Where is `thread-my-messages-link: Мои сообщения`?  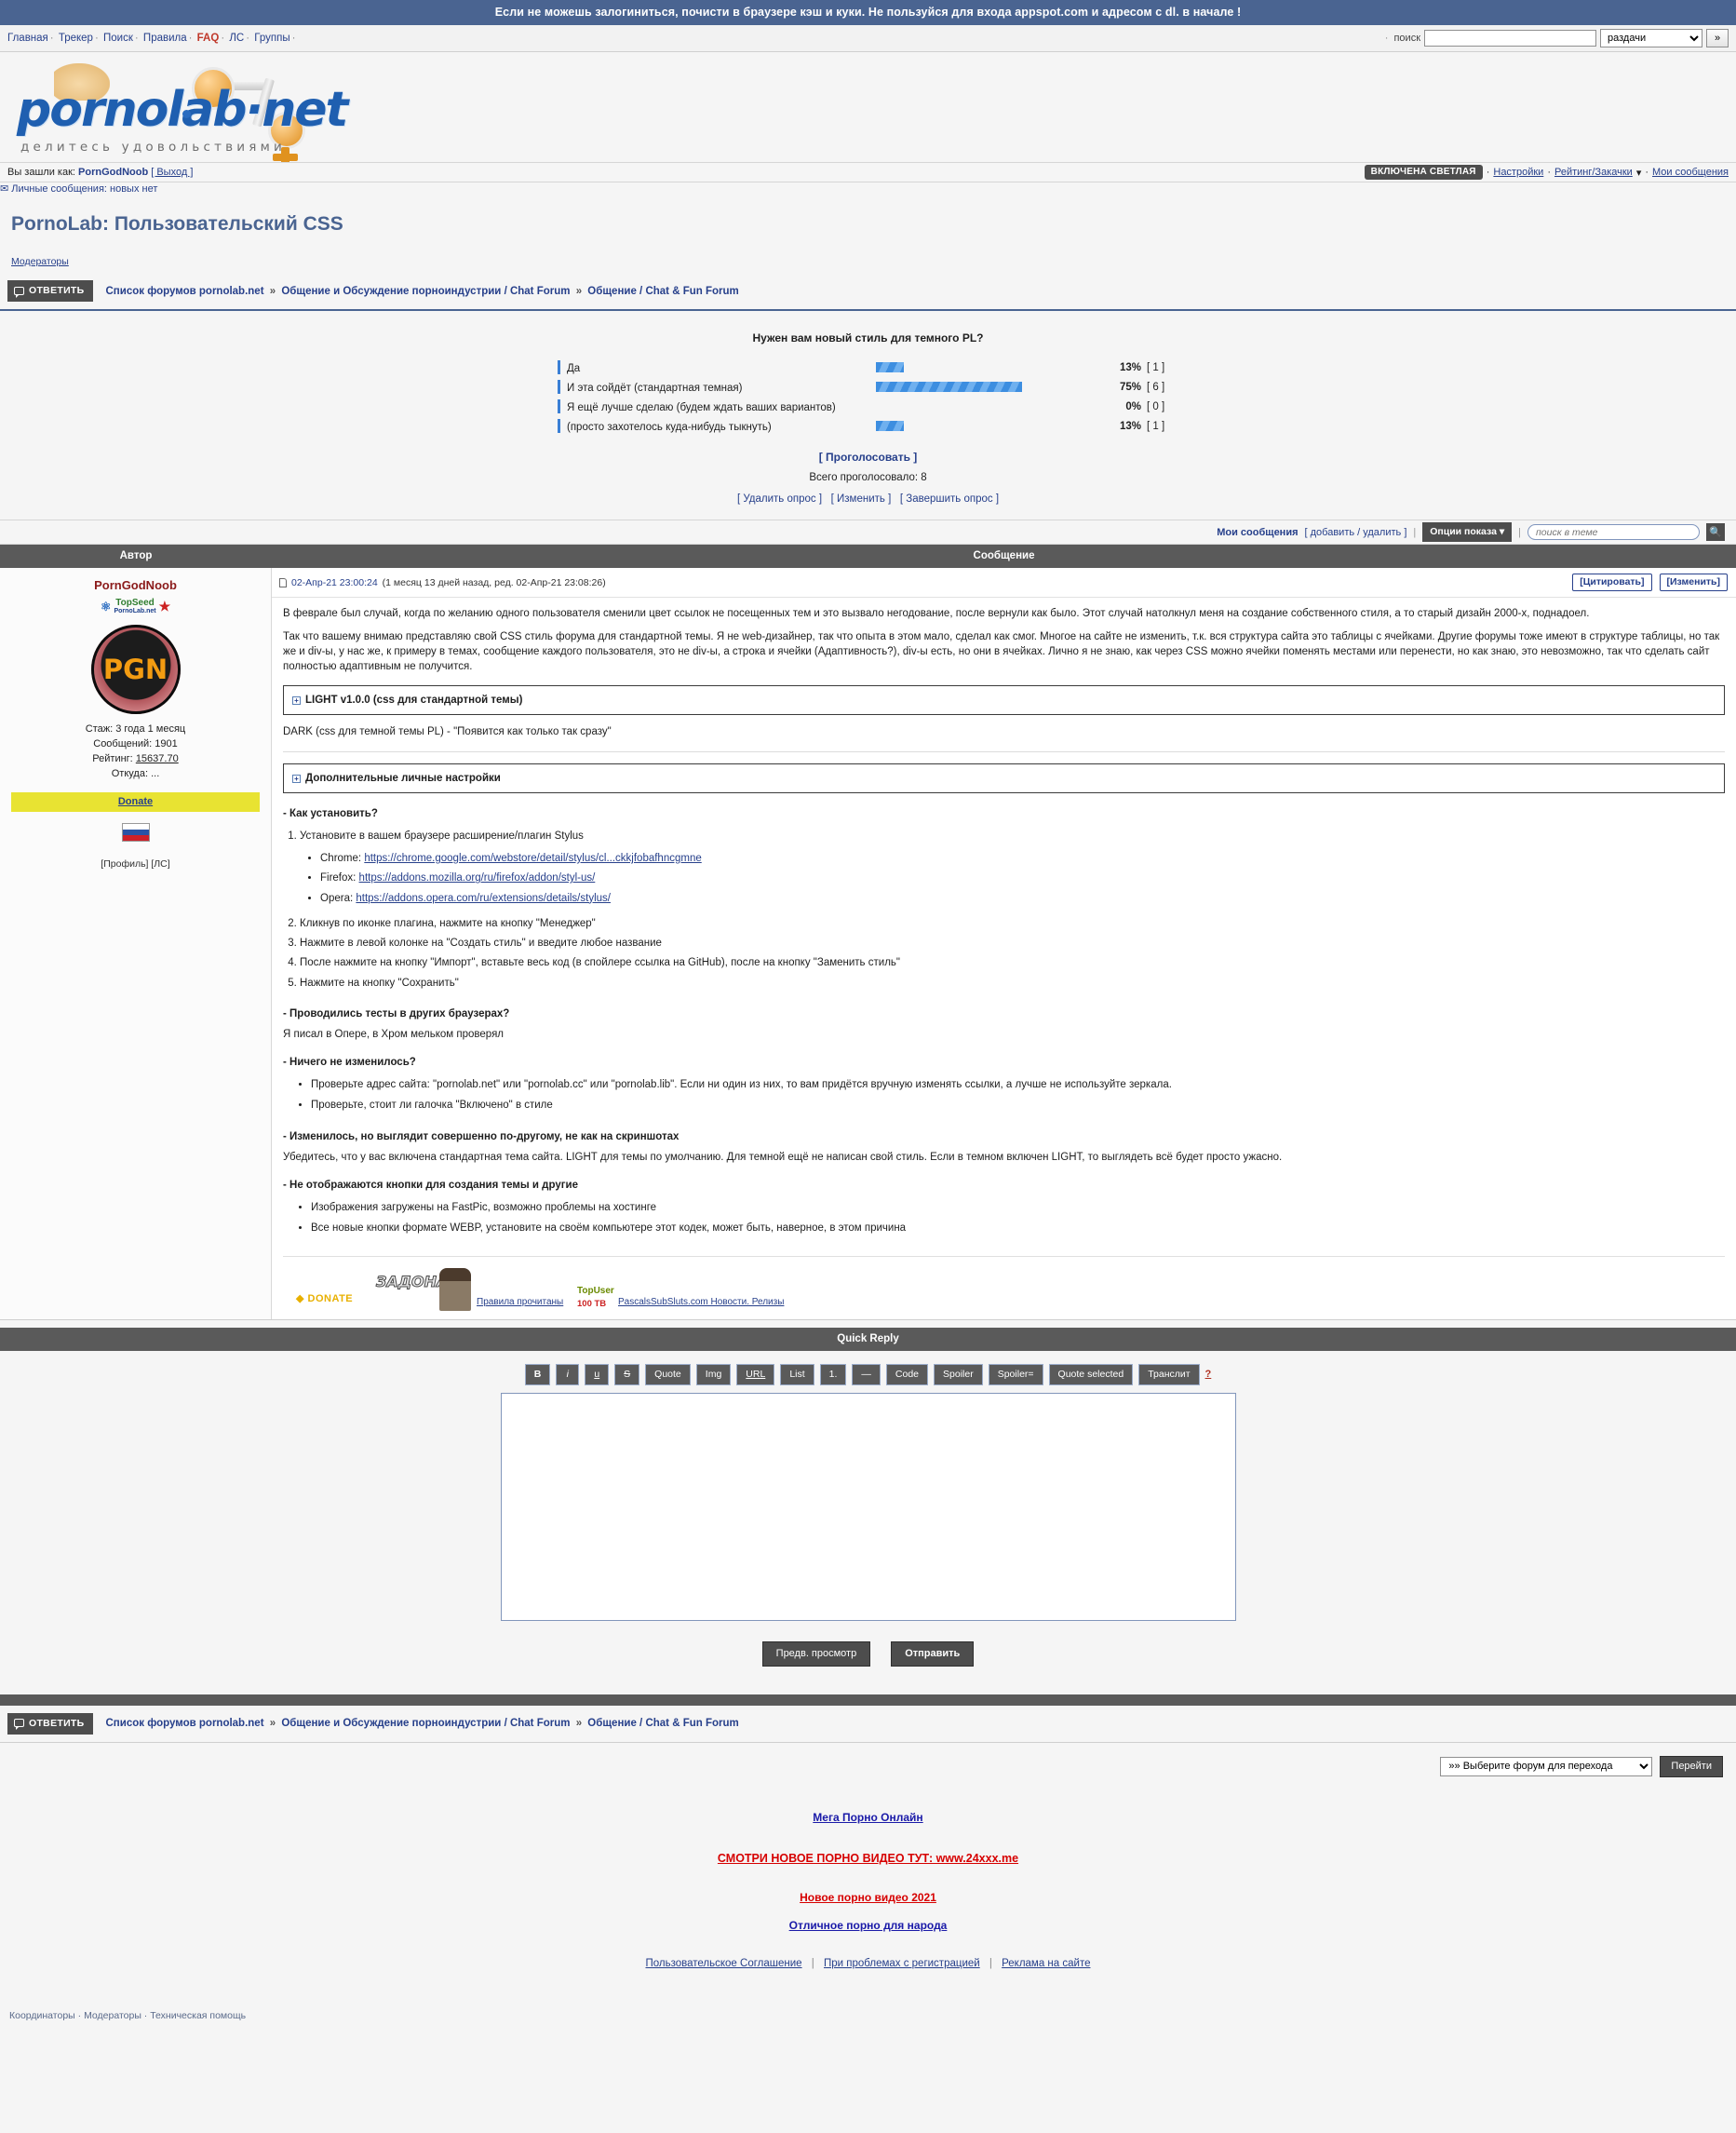 thread-my-messages-link: Мои сообщения is located at coordinates (1258, 532).